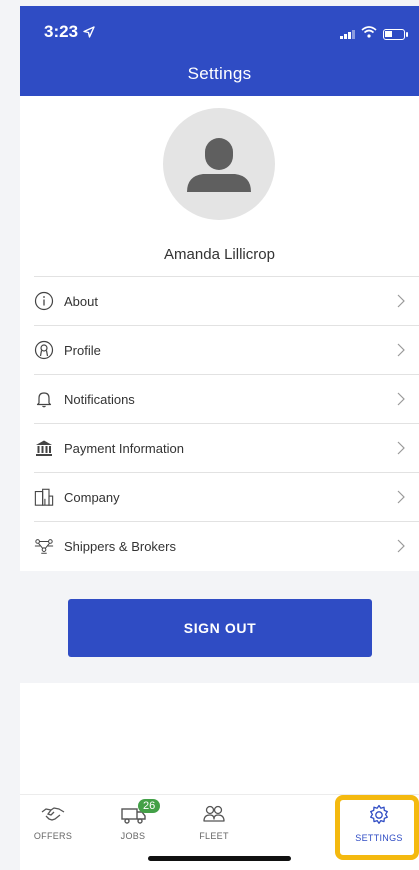  Describe the element at coordinates (44, 448) in the screenshot. I see `bank-icon` at that location.